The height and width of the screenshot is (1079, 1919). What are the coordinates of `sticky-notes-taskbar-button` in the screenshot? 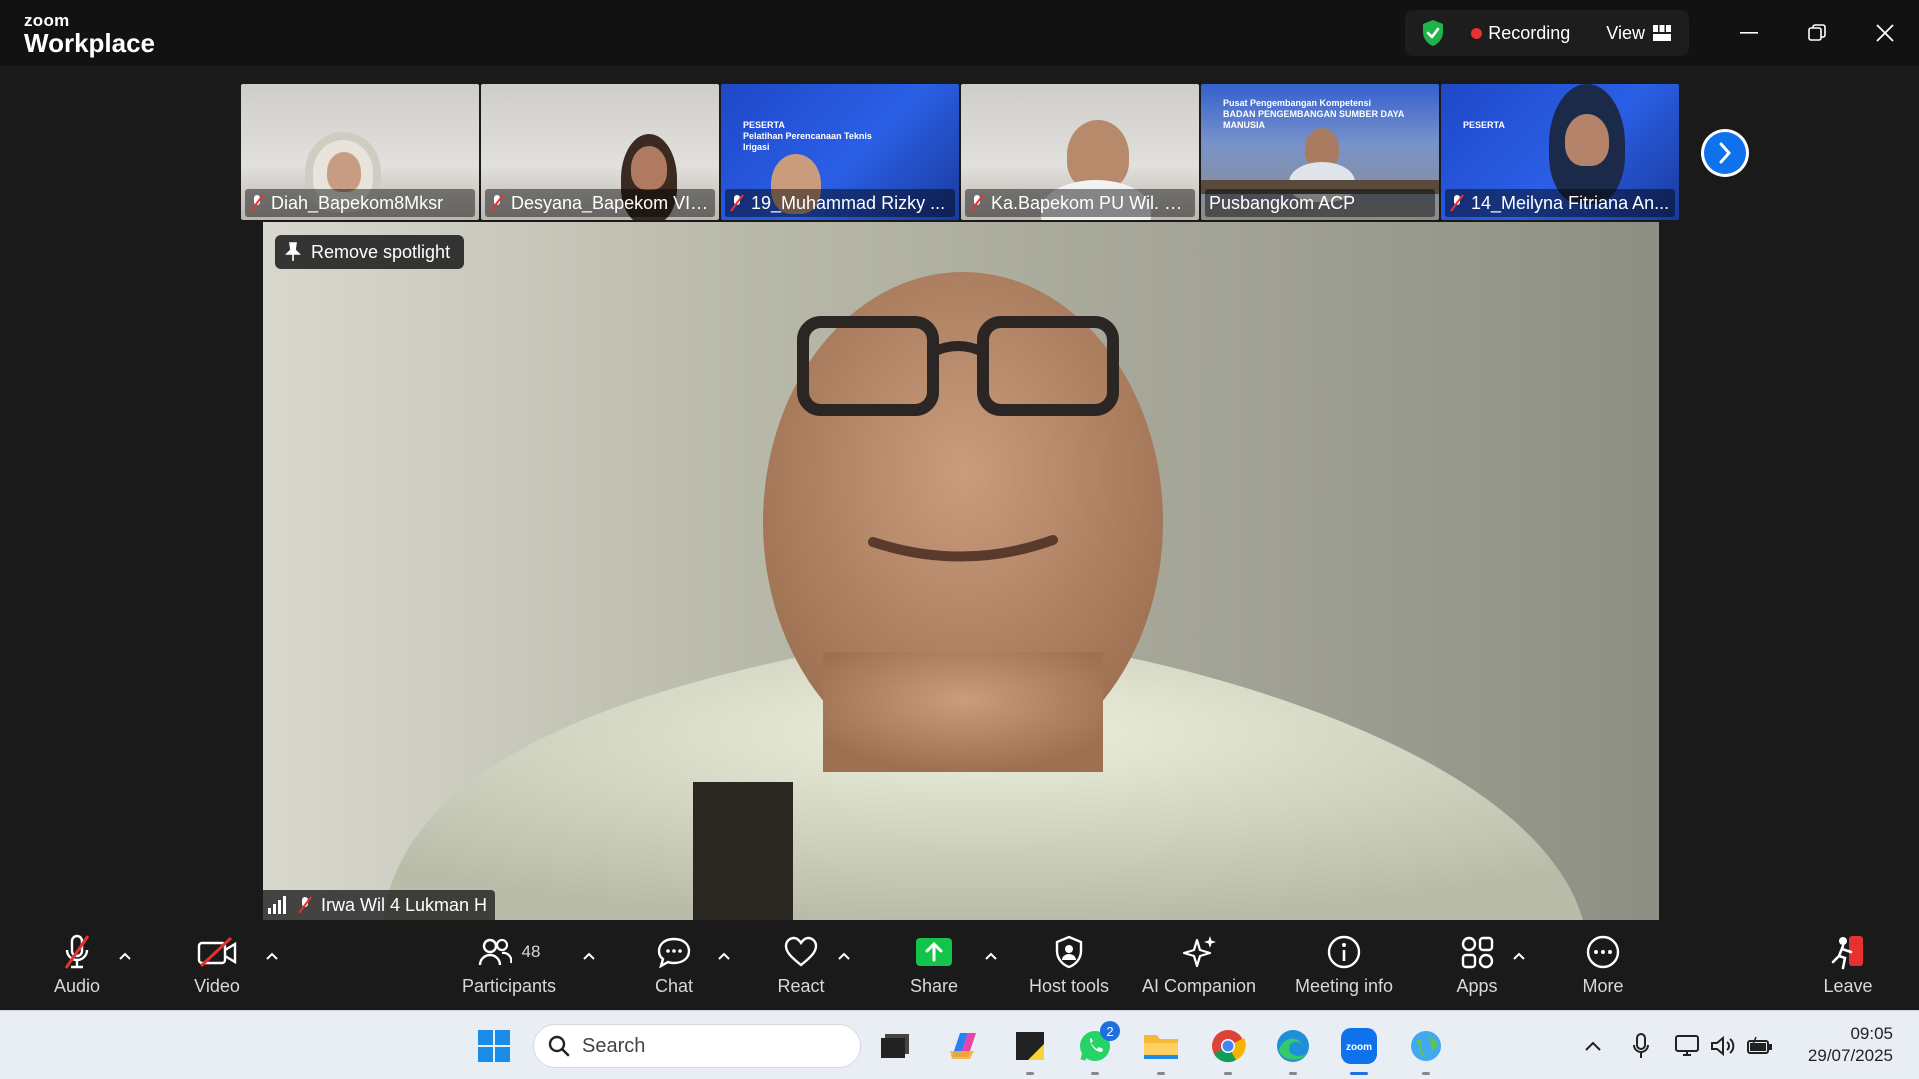 It's located at (1030, 1050).